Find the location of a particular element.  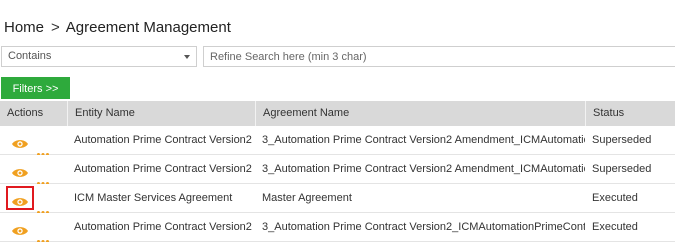

search-bar: Contains is located at coordinates (337, 57).